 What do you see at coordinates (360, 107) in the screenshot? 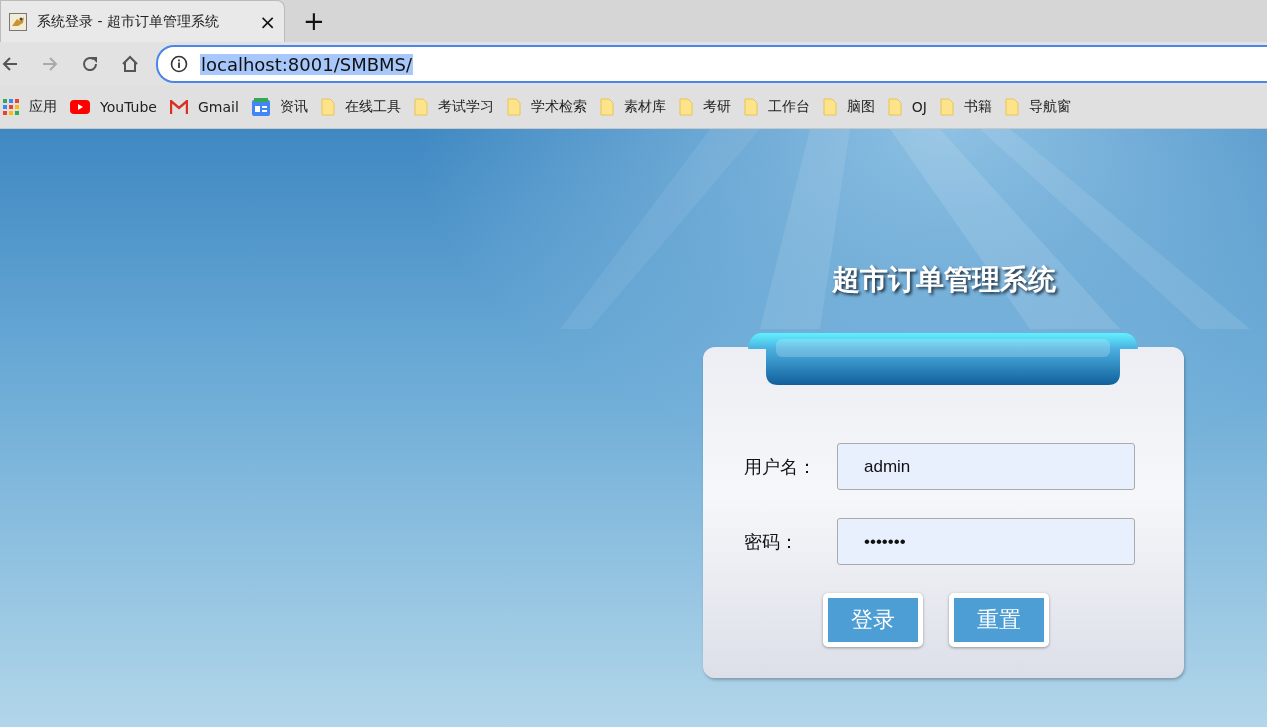
I see `bookmark: 在线工具` at bounding box center [360, 107].